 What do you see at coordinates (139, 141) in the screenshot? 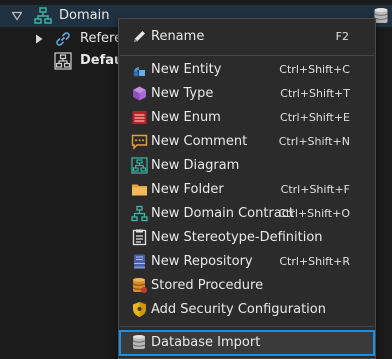
I see `comment-icon` at bounding box center [139, 141].